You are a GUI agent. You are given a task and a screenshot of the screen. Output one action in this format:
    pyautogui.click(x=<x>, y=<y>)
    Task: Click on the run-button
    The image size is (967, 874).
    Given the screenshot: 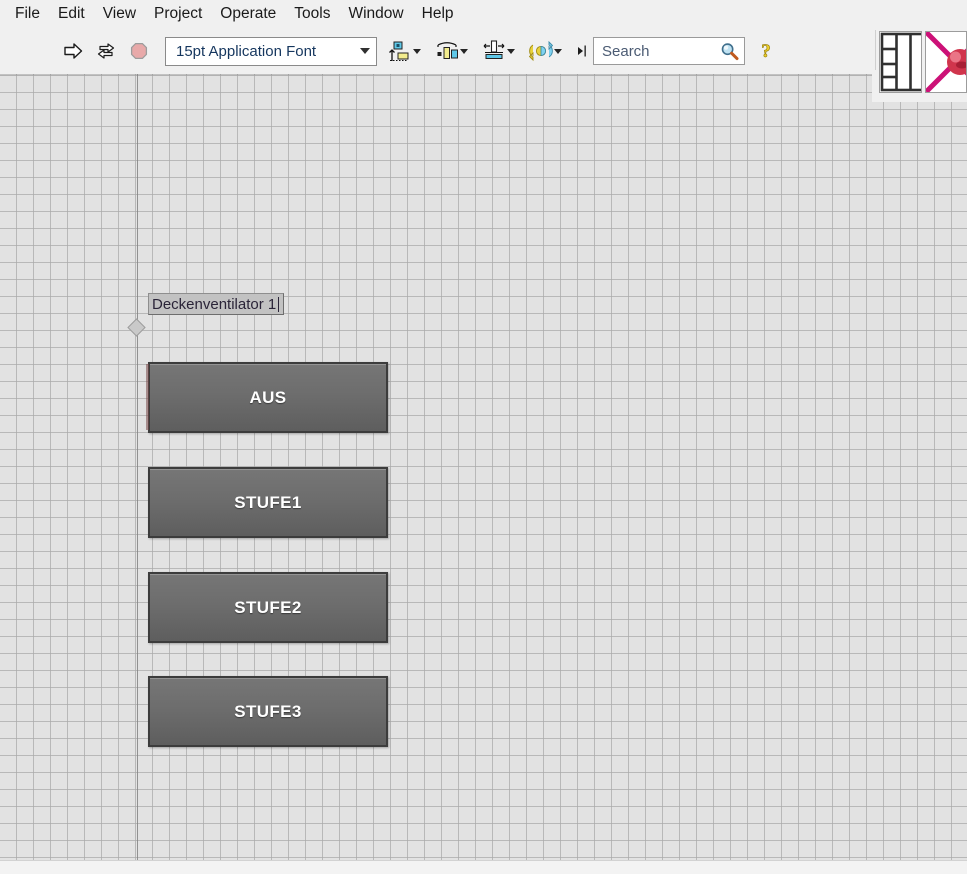 What is the action you would take?
    pyautogui.click(x=73, y=51)
    